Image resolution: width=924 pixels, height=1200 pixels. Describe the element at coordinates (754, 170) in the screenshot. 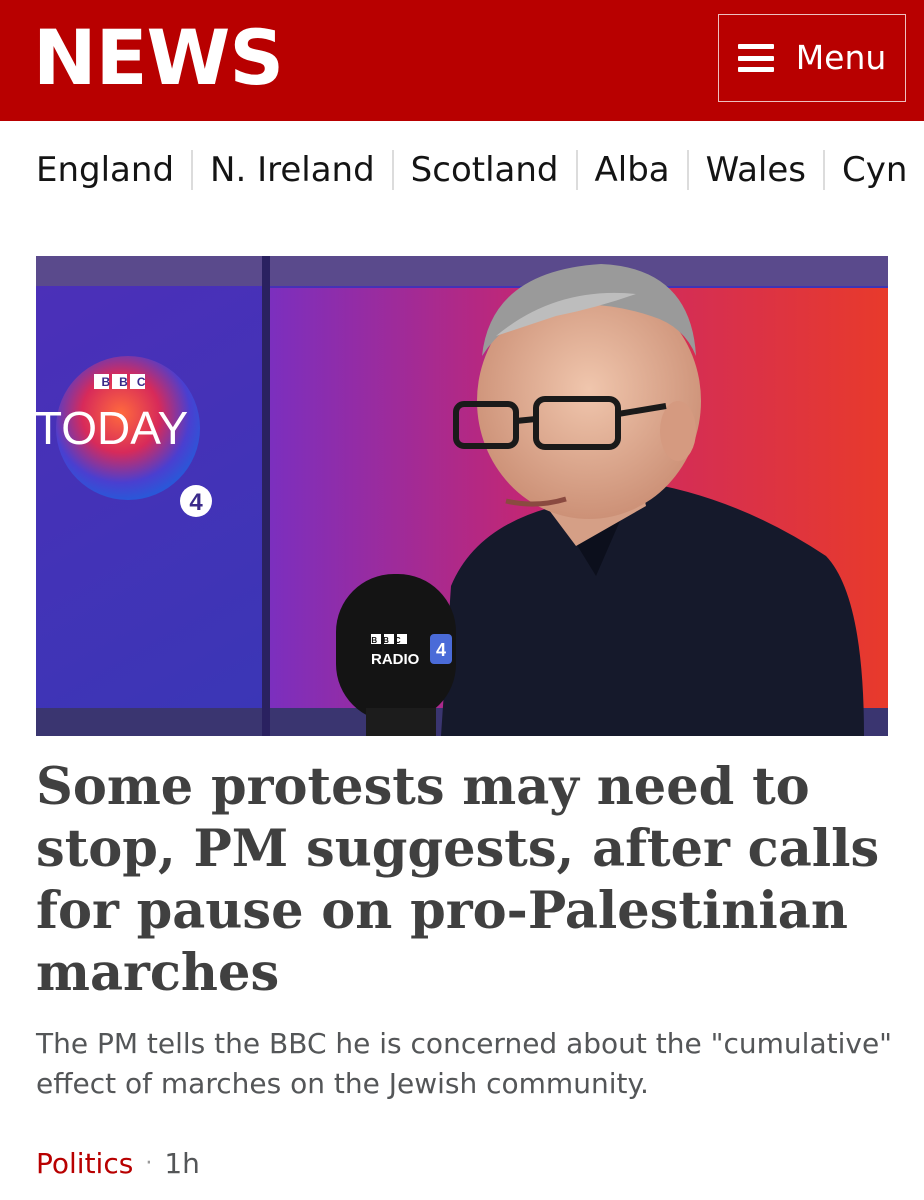

I see `nav-item-wales: Wales` at that location.